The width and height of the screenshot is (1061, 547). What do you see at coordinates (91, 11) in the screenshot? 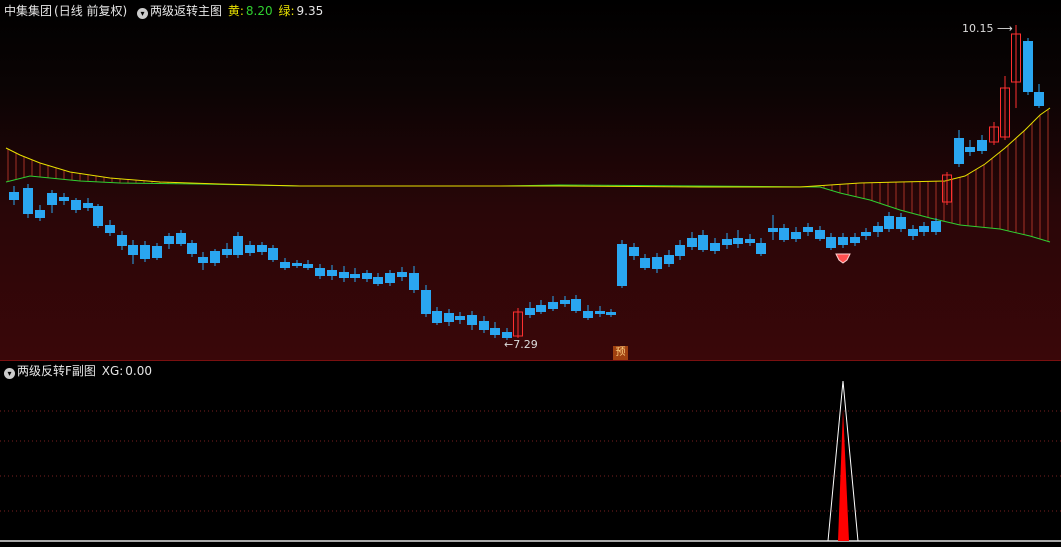
I see `period-label: (日线 前复权)` at bounding box center [91, 11].